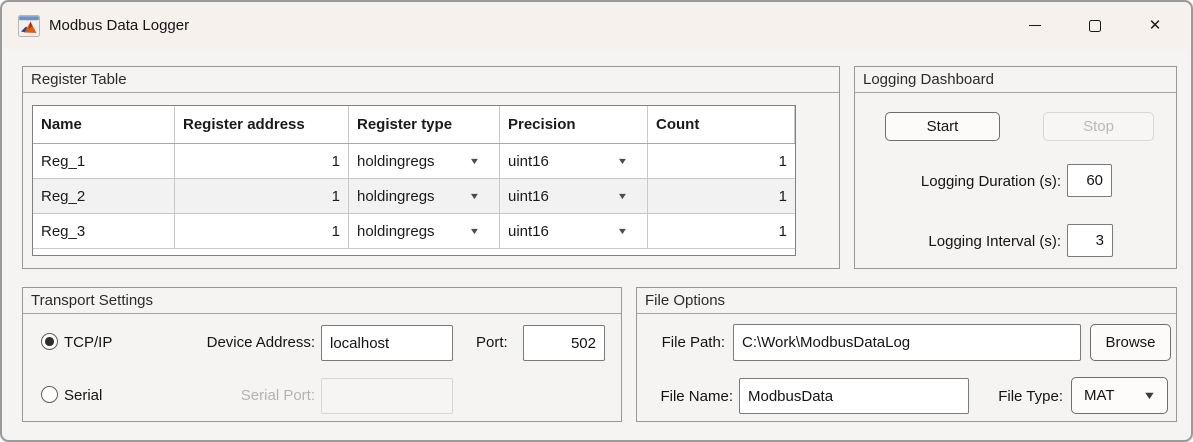  I want to click on cell-name: Reg_2, so click(104, 196).